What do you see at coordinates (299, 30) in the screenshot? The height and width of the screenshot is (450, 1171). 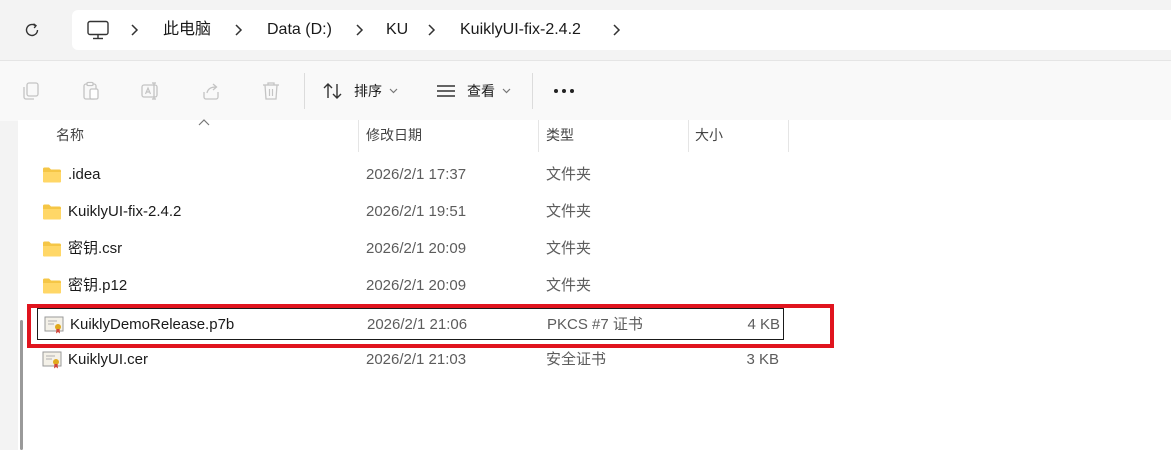 I see `breadcrumb-drive: Data (D:)` at bounding box center [299, 30].